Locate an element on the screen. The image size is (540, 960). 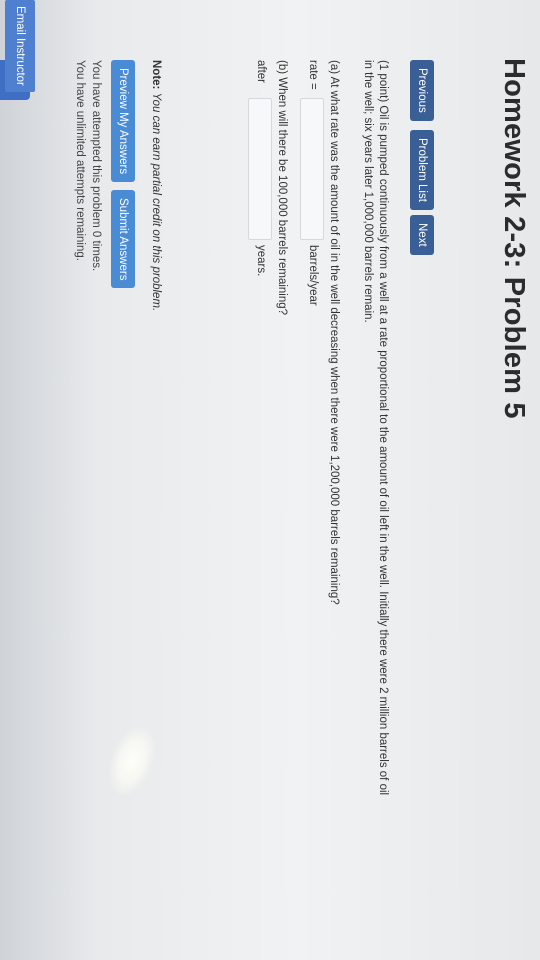
part-b-units: years. is located at coordinates (261, 261).